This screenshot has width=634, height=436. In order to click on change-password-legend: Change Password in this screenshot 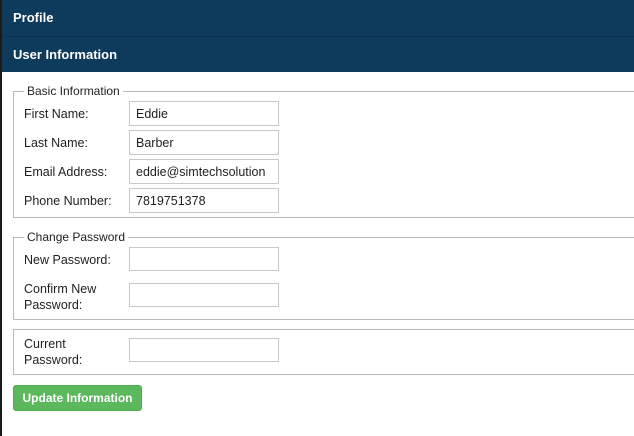, I will do `click(76, 237)`.